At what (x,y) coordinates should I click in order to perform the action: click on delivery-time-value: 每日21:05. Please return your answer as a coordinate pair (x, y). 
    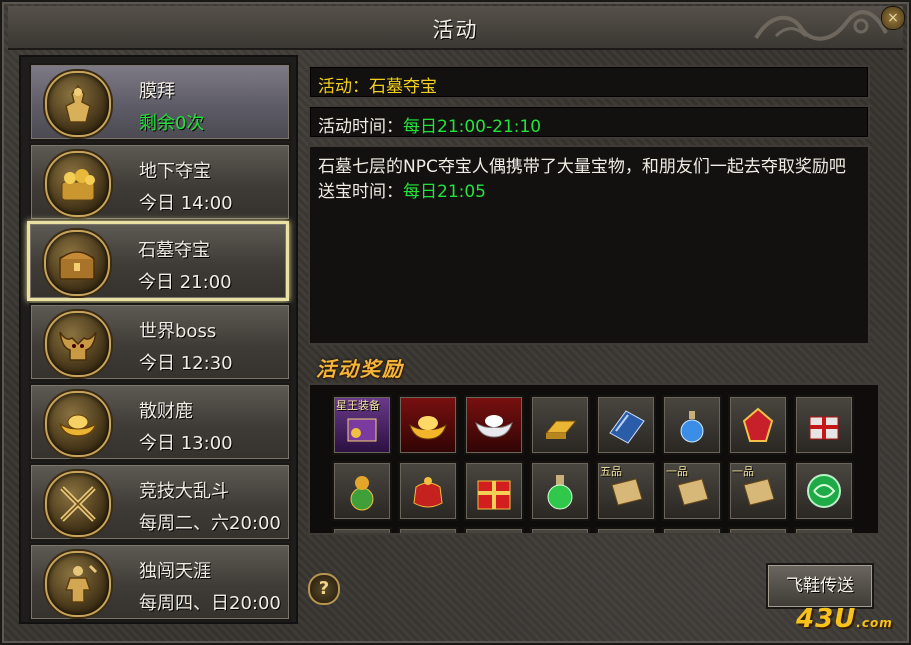
    Looking at the image, I should click on (444, 192).